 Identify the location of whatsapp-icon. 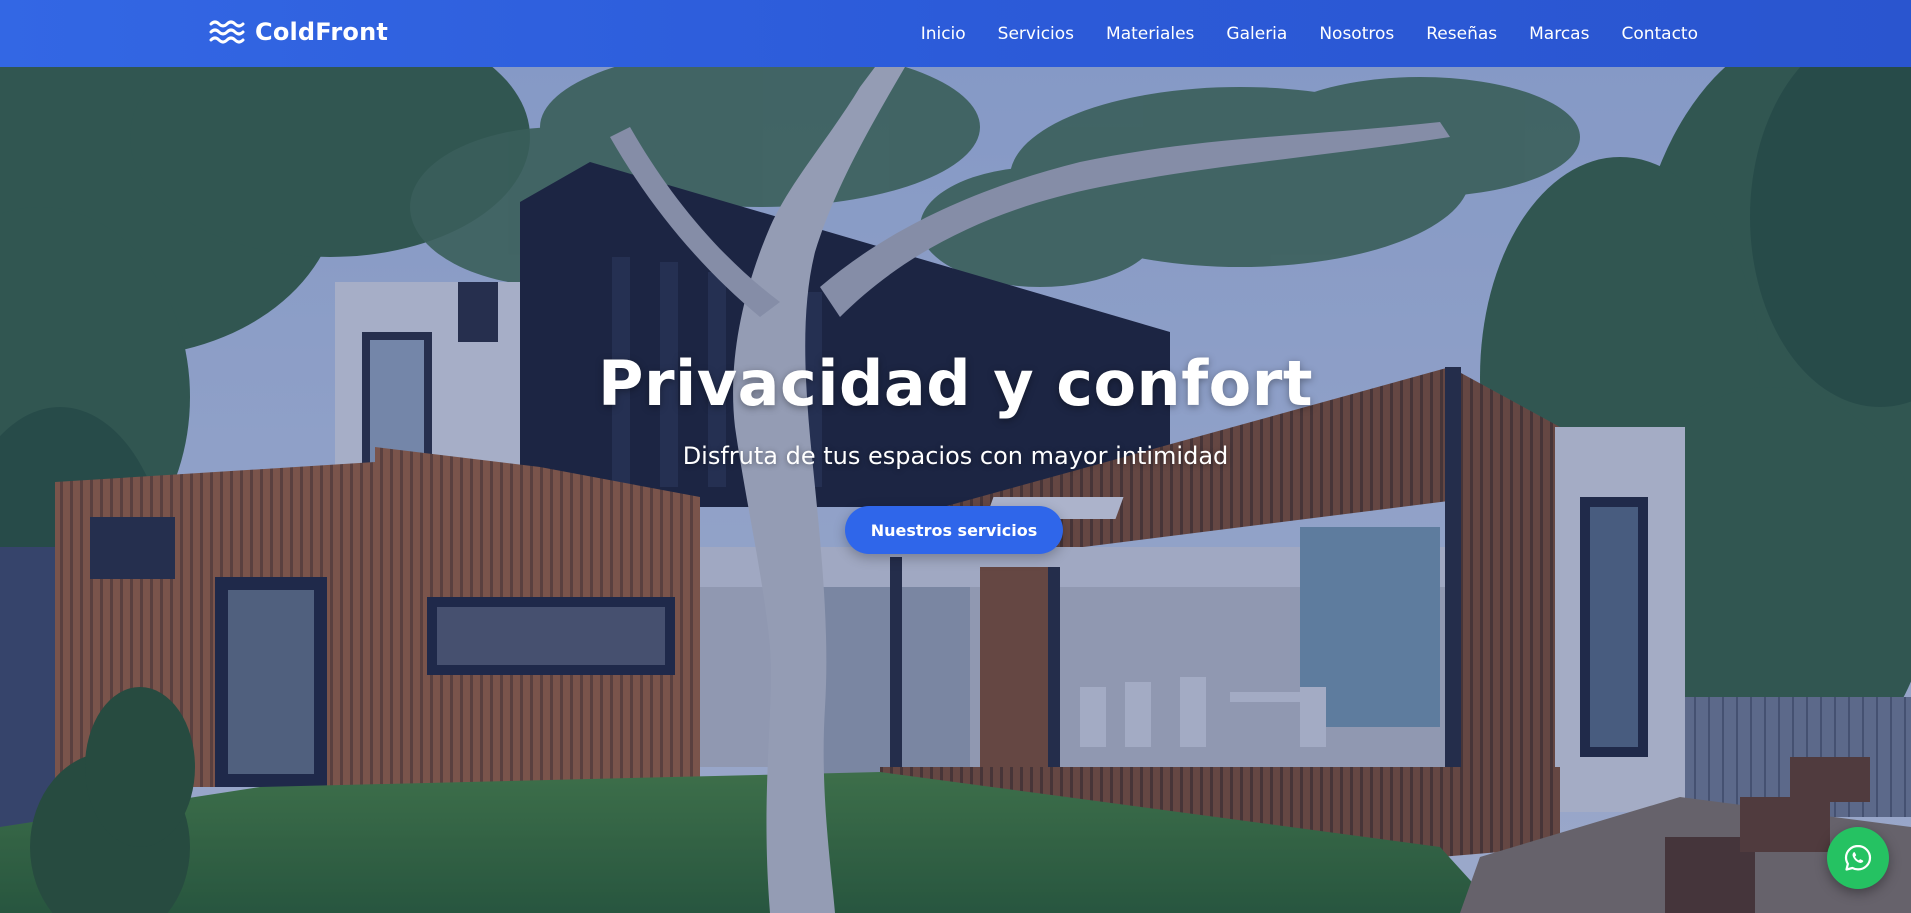
(1858, 857).